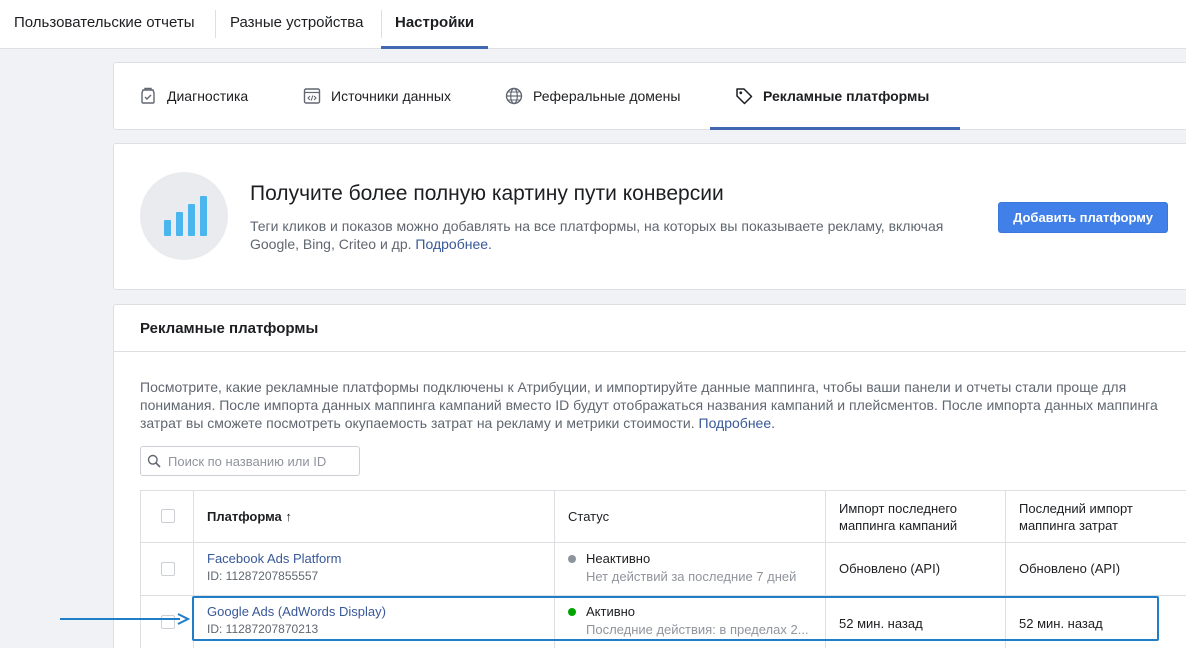  Describe the element at coordinates (312, 96) in the screenshot. I see `code-window-icon` at that location.